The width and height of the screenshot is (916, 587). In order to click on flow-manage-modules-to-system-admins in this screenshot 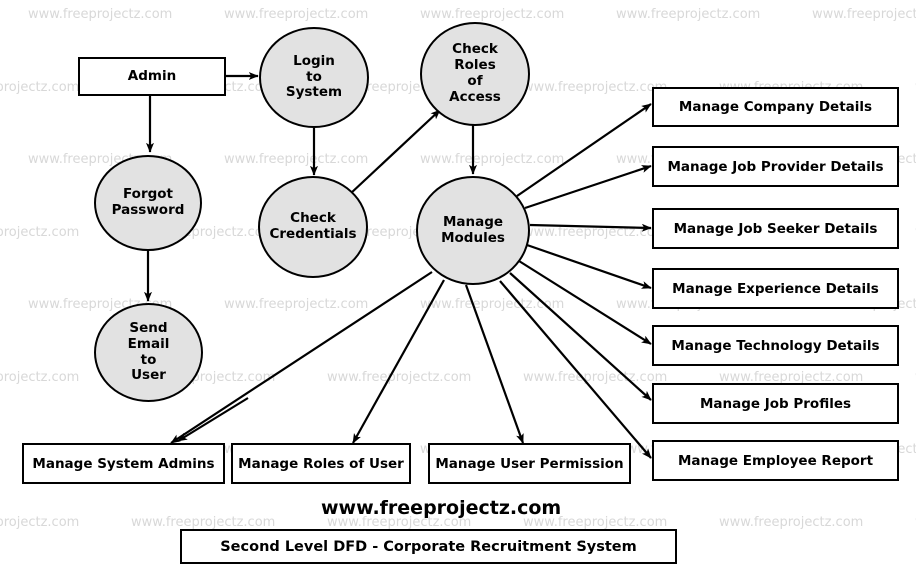, I will do `click(301, 357)`.